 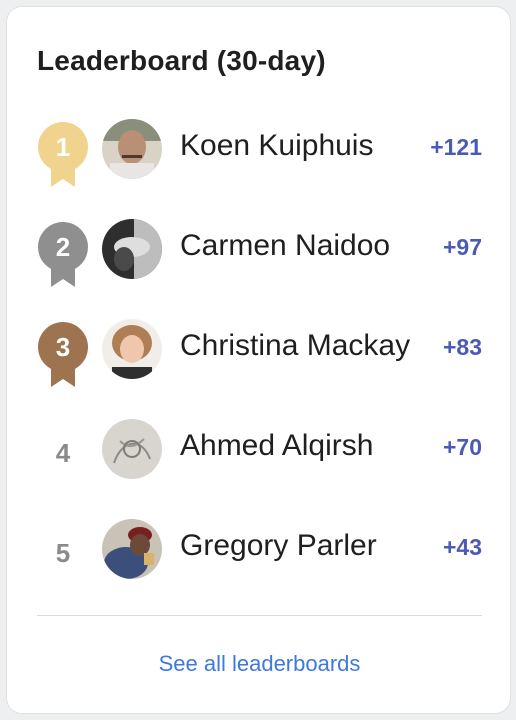 I want to click on leaderboard-row: 1 Koen Kuiphuis +121, so click(x=259, y=147).